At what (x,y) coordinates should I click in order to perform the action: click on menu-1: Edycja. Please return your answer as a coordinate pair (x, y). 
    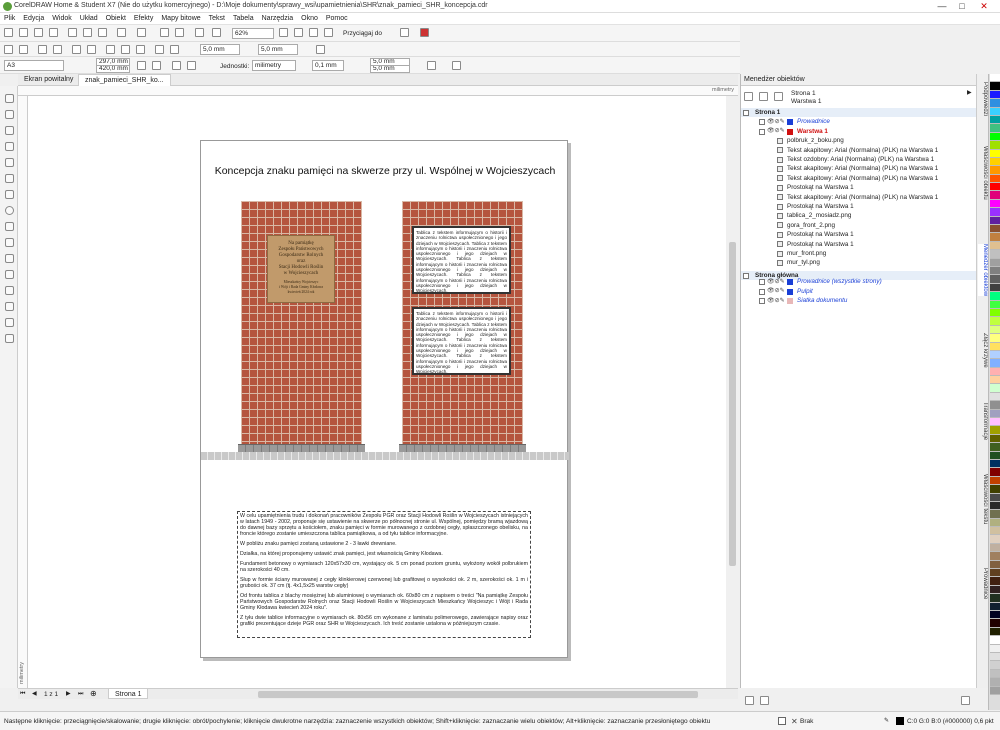
    Looking at the image, I should click on (33, 19).